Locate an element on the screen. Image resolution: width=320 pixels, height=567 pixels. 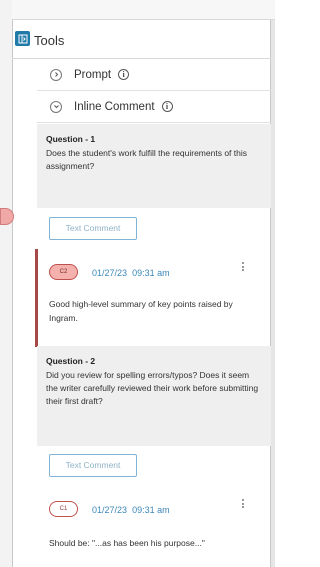
panel-collapse-glyph is located at coordinates (22, 38).